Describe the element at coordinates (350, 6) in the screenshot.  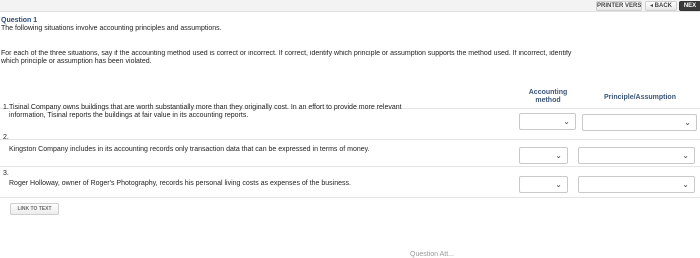
I see `top-toolbar: PRINTER VERSION ◂ BACK NEX` at that location.